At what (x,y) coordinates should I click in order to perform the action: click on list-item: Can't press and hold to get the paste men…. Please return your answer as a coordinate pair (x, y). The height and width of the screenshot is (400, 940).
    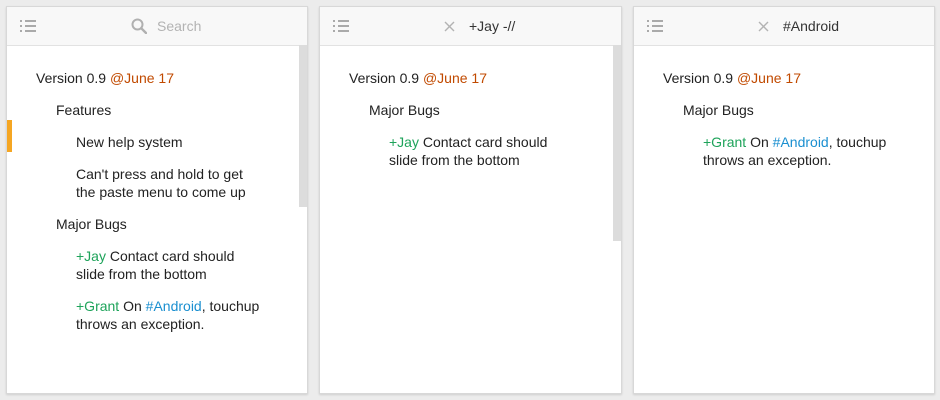
    Looking at the image, I should click on (161, 183).